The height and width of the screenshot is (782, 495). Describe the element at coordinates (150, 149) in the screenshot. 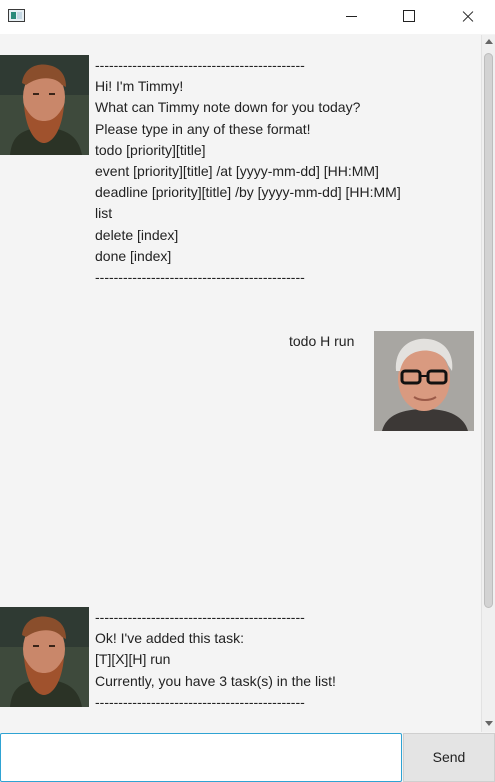

I see `message-line: todo [priority][title]` at that location.